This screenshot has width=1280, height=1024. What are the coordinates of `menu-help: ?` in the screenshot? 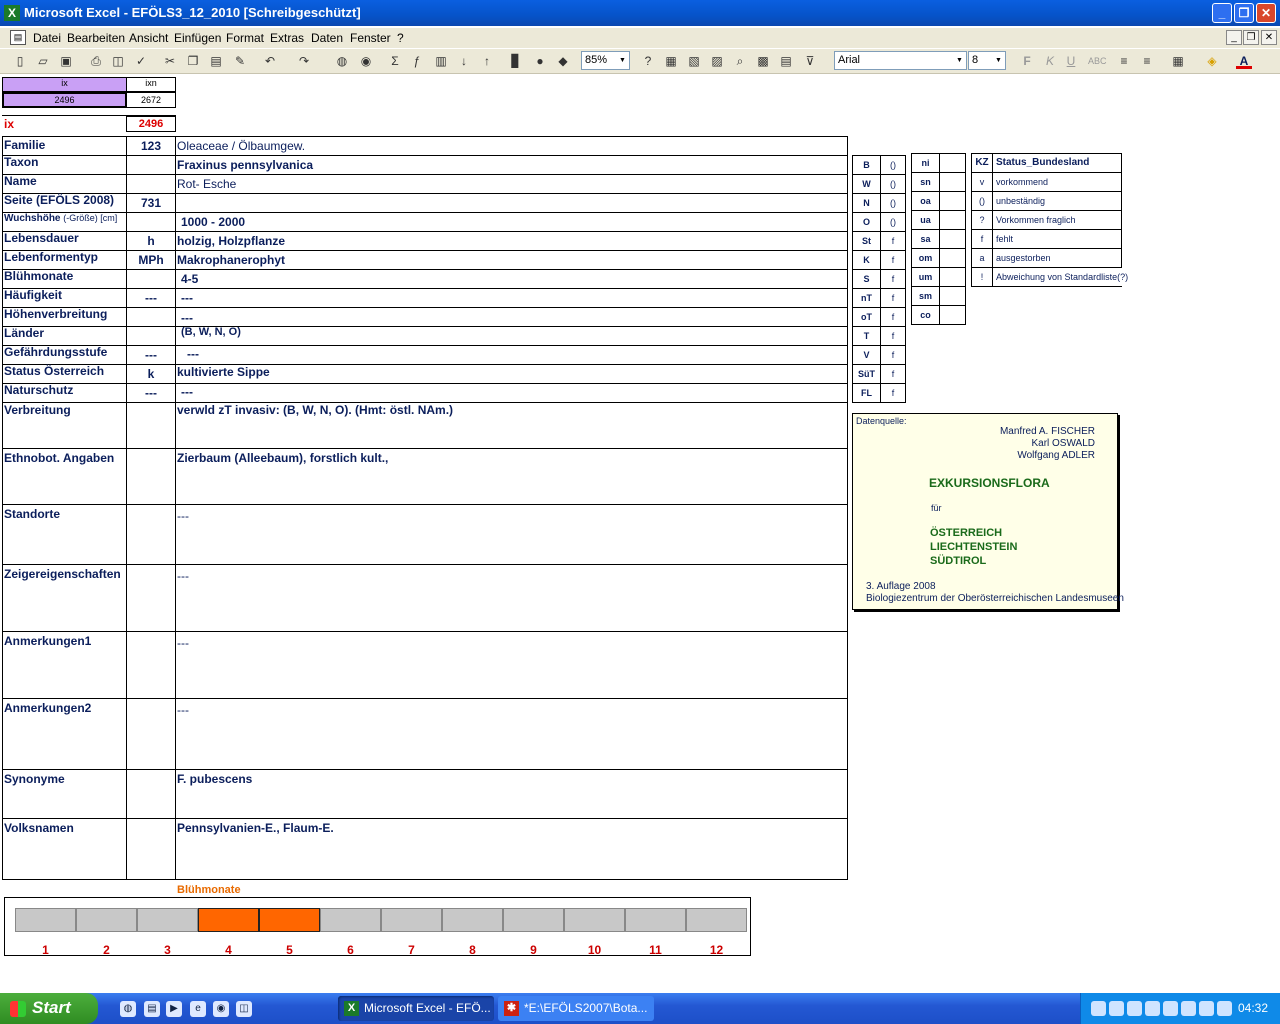 It's located at (400, 38).